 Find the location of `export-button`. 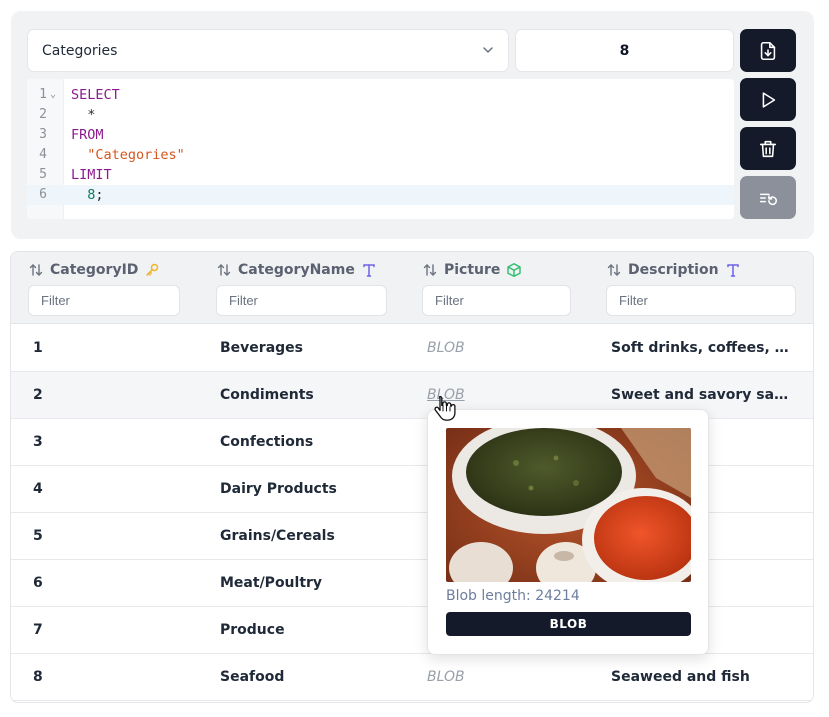

export-button is located at coordinates (768, 50).